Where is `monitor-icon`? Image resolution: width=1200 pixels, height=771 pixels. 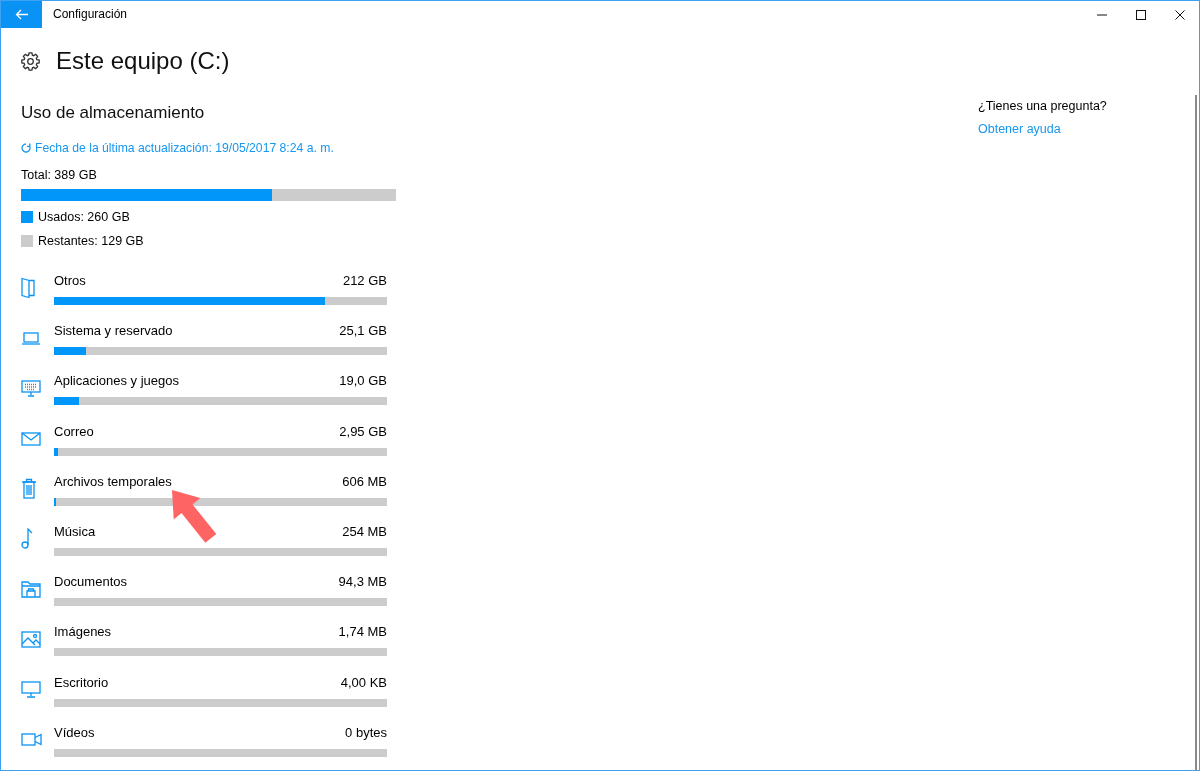 monitor-icon is located at coordinates (31, 689).